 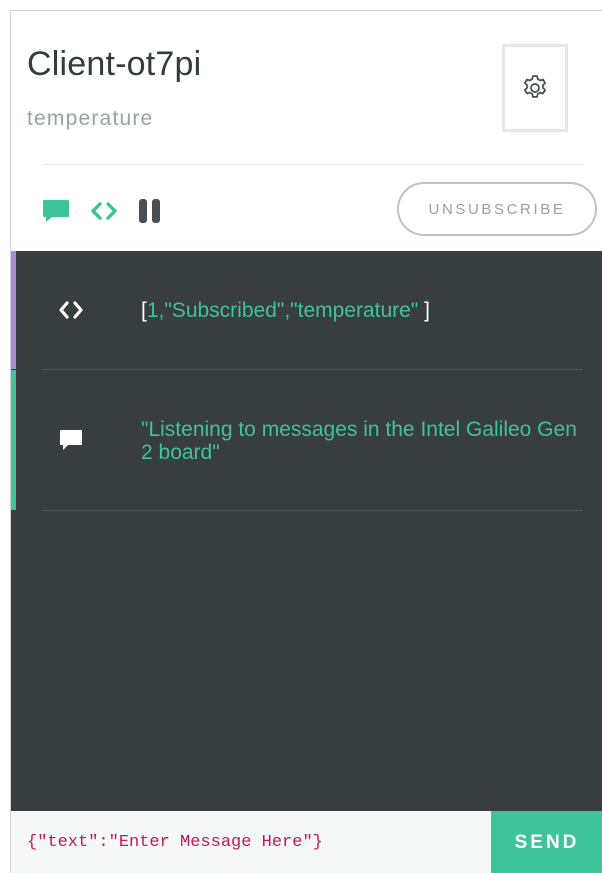 I want to click on client-title: Client-ot7pi, so click(x=114, y=64).